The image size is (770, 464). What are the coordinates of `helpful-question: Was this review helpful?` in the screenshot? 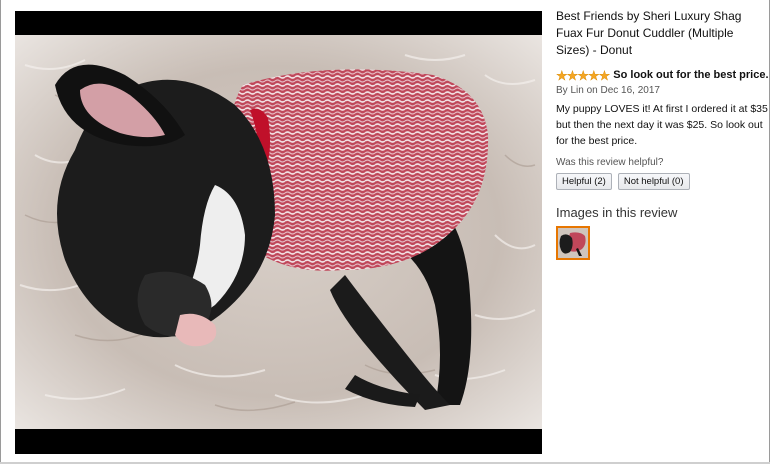 It's located at (610, 162).